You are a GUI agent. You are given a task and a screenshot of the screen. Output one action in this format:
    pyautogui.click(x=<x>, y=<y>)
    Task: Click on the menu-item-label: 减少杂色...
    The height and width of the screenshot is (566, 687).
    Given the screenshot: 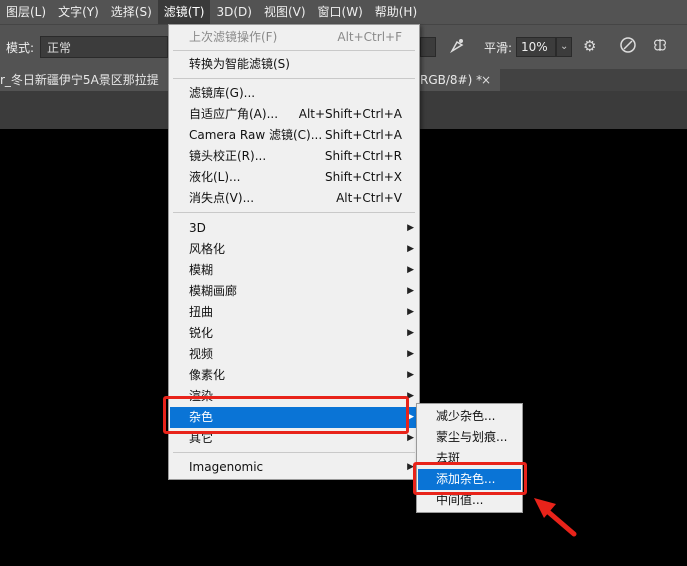 What is the action you would take?
    pyautogui.click(x=466, y=416)
    